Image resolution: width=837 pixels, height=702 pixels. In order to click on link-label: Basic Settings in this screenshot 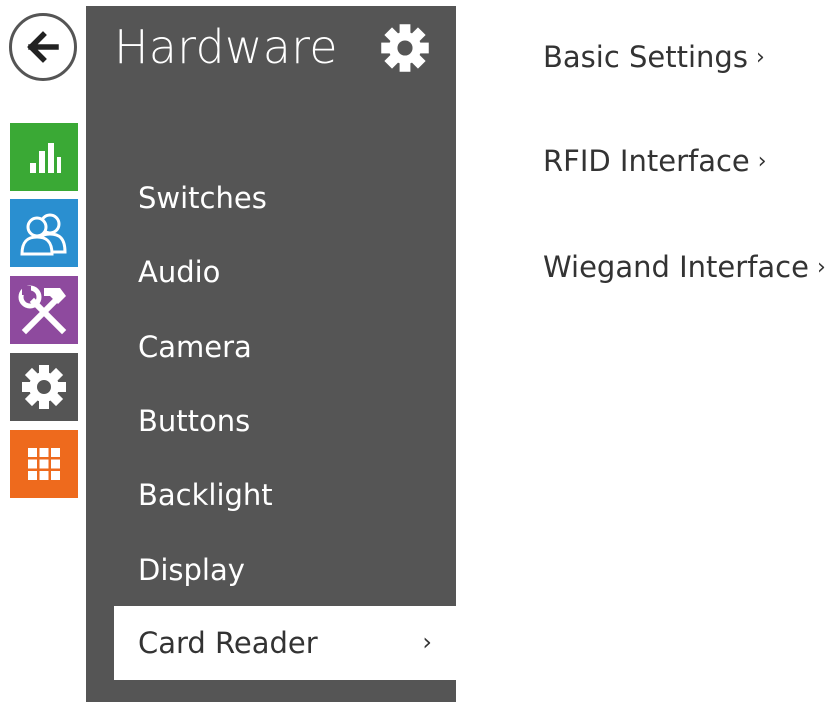, I will do `click(645, 57)`.